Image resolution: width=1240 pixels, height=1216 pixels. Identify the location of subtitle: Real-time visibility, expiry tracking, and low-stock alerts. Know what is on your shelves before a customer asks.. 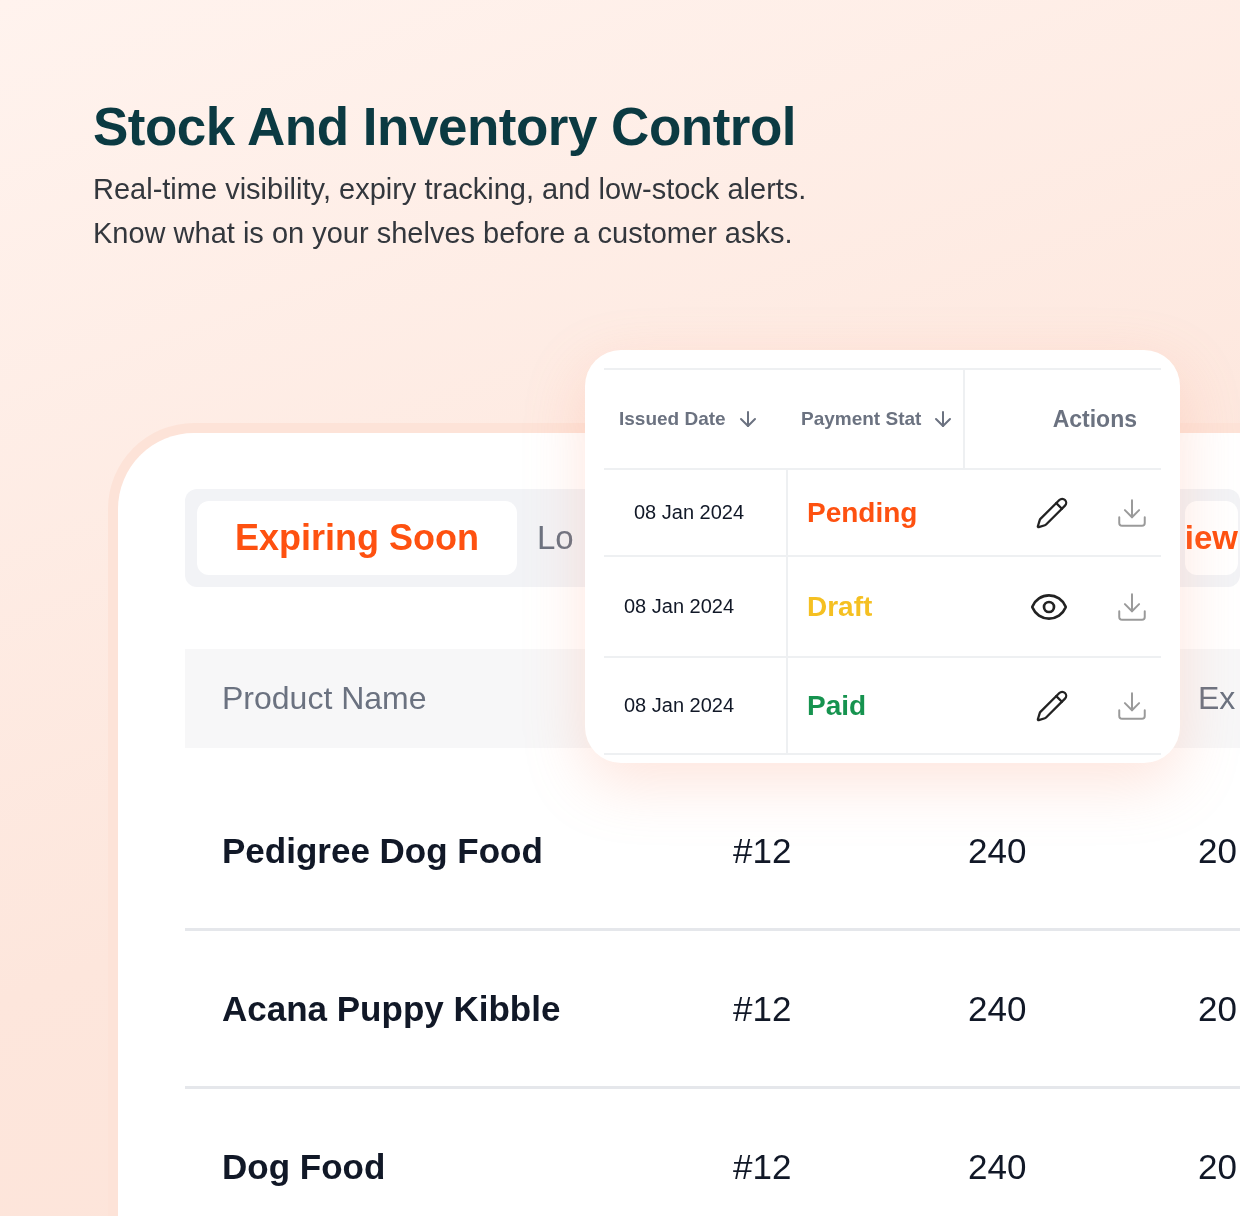
(450, 211).